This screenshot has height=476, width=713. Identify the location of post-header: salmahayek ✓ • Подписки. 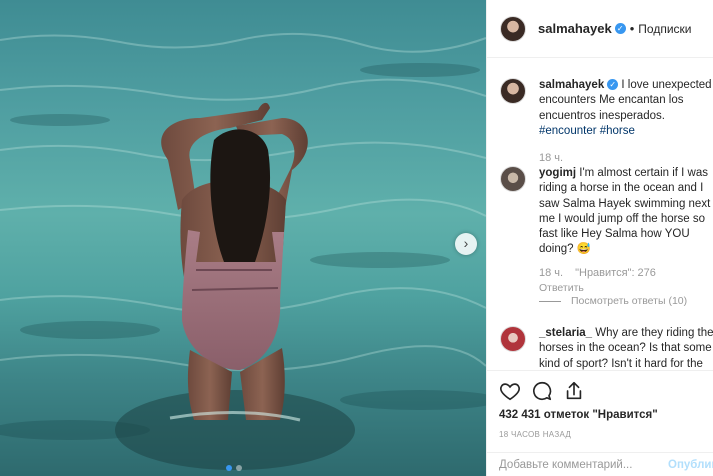
(600, 29).